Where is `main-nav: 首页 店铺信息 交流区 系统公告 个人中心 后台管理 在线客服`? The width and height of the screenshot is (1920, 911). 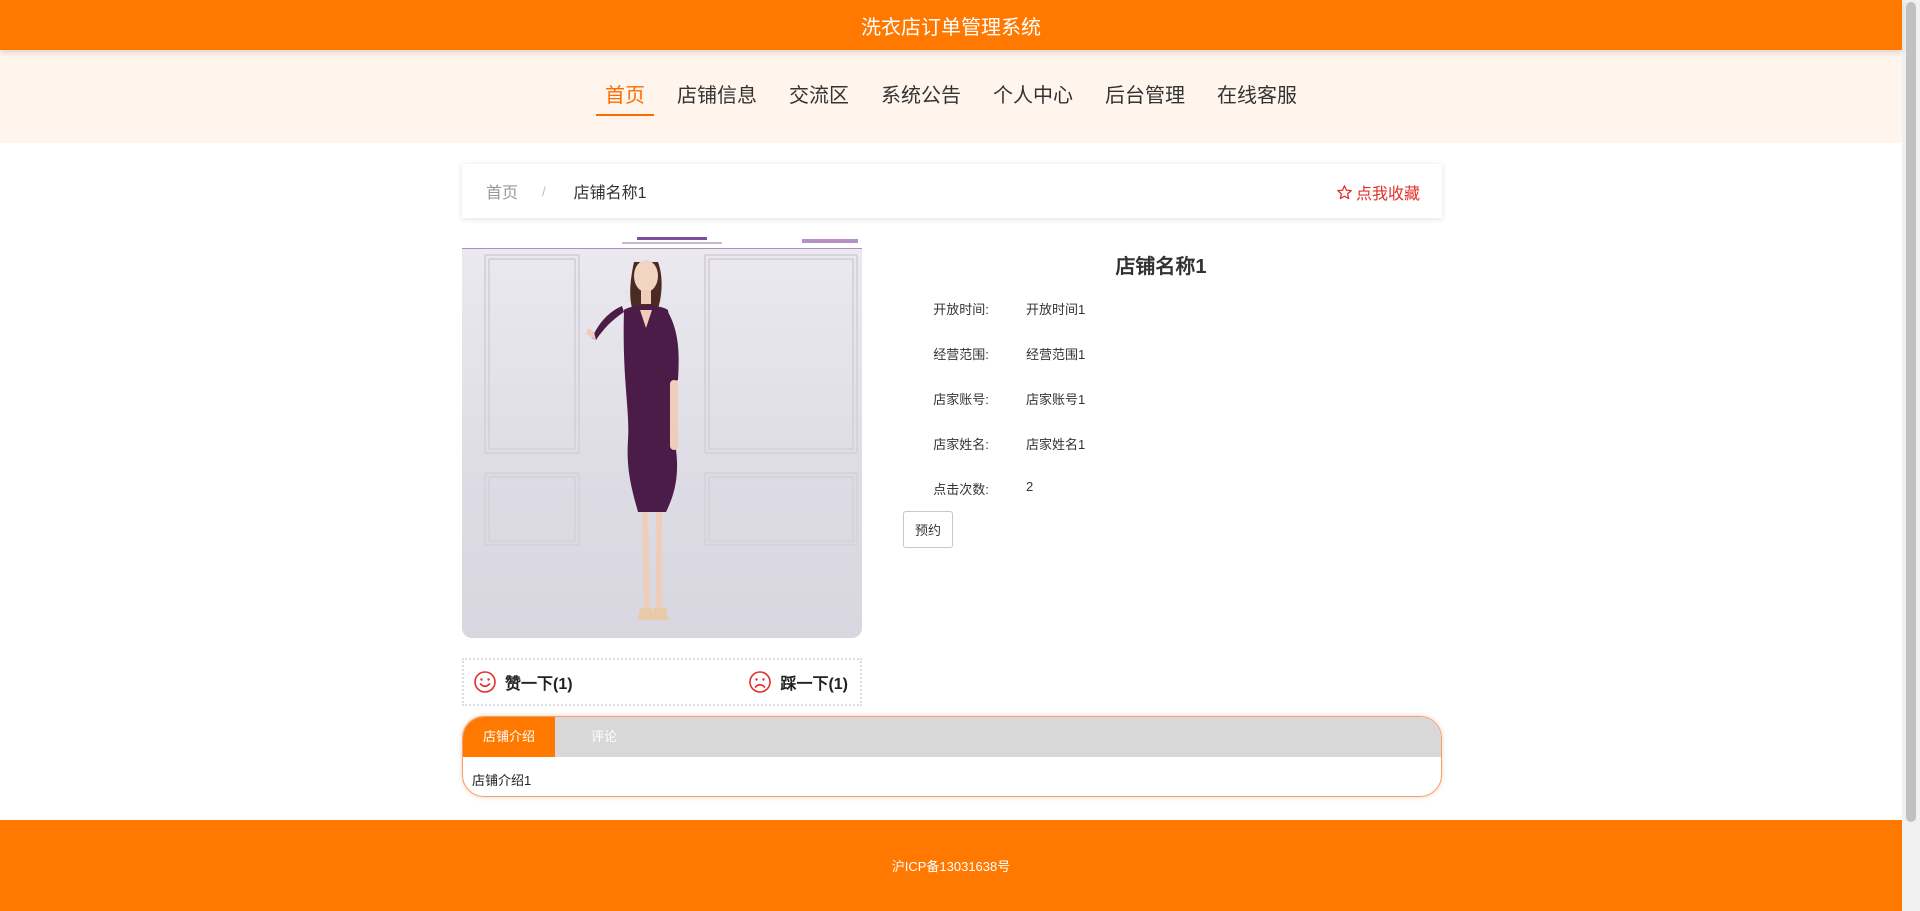
main-nav: 首页 店铺信息 交流区 系统公告 个人中心 后台管理 在线客服 is located at coordinates (951, 96).